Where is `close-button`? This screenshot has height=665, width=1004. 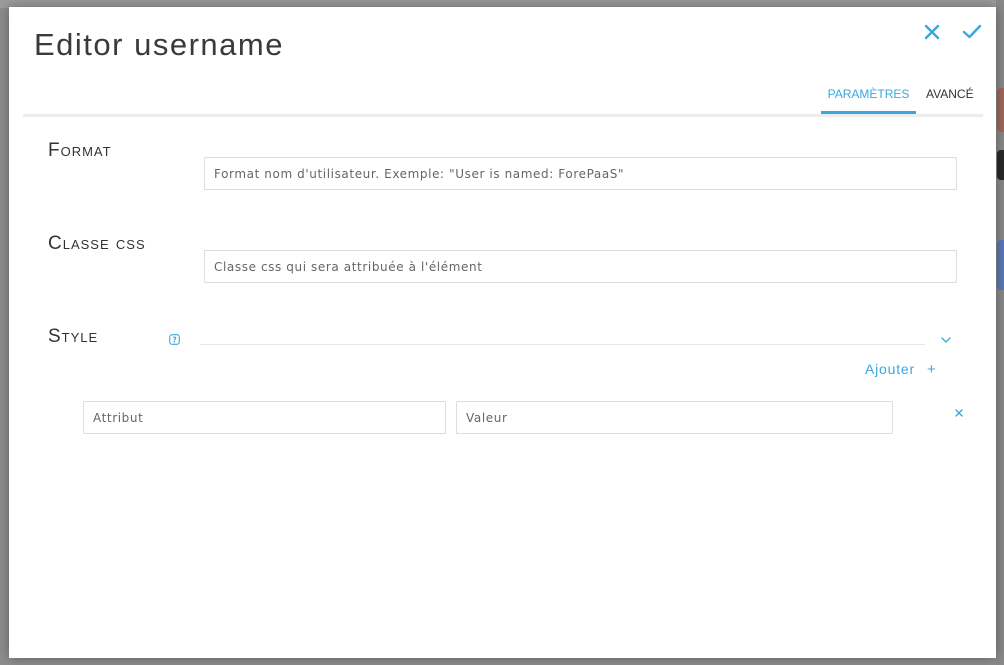 close-button is located at coordinates (932, 32).